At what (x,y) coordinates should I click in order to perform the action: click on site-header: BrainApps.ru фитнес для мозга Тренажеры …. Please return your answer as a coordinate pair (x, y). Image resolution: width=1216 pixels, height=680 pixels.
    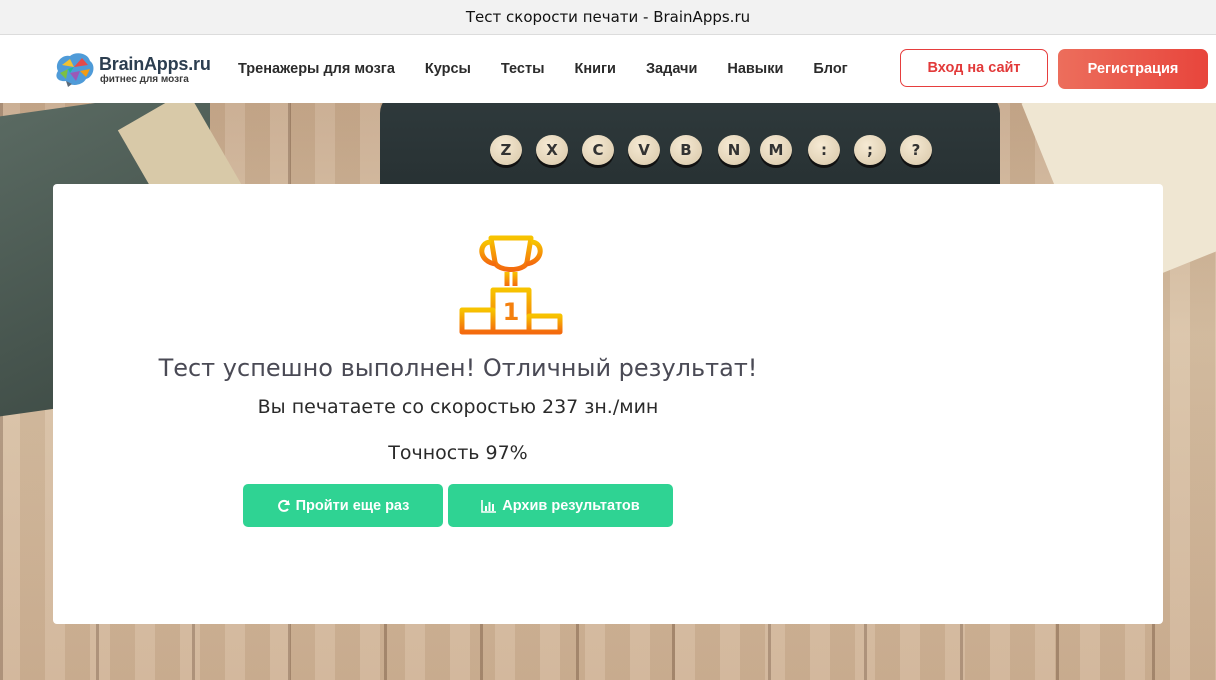
    Looking at the image, I should click on (608, 69).